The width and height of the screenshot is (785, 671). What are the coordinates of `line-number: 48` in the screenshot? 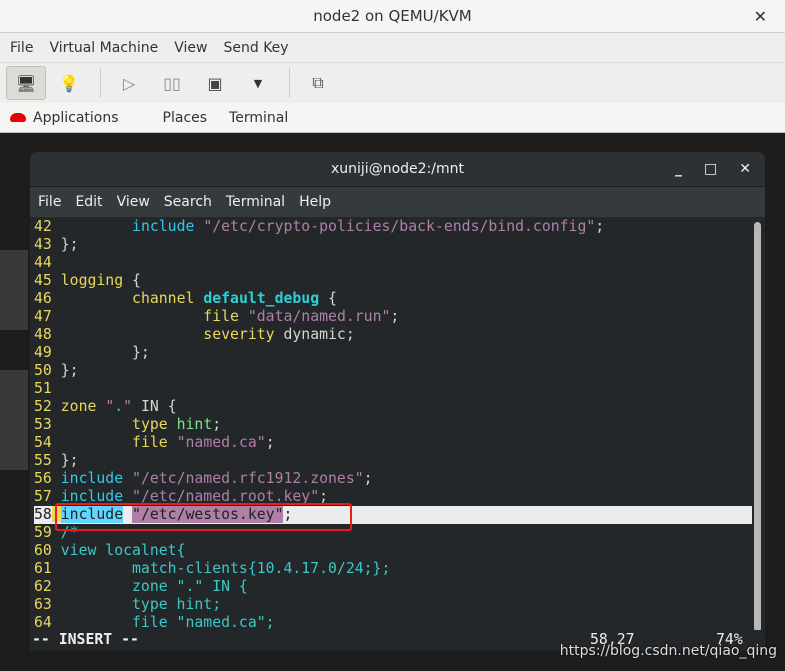 It's located at (43, 334).